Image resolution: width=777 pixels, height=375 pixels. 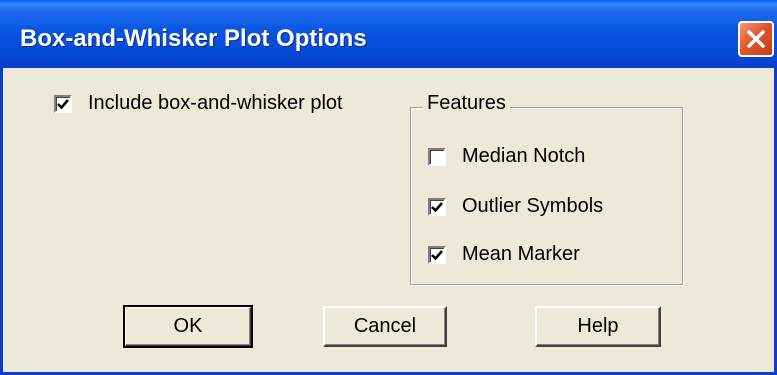 What do you see at coordinates (598, 326) in the screenshot?
I see `help-button: Help` at bounding box center [598, 326].